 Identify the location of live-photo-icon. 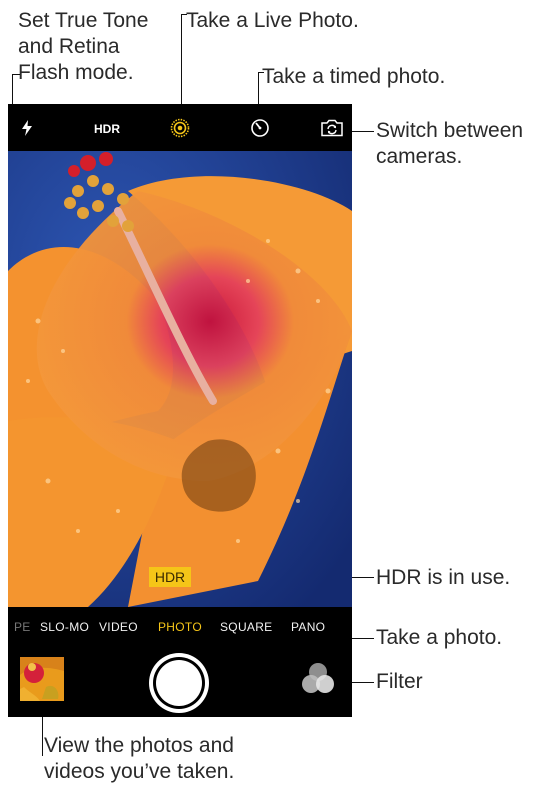
(180, 128).